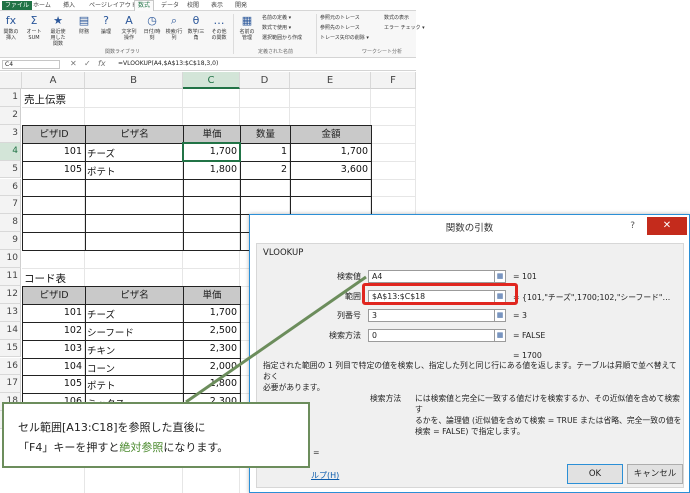 This screenshot has height=493, width=690. I want to click on row-header: 1, so click(10, 98).